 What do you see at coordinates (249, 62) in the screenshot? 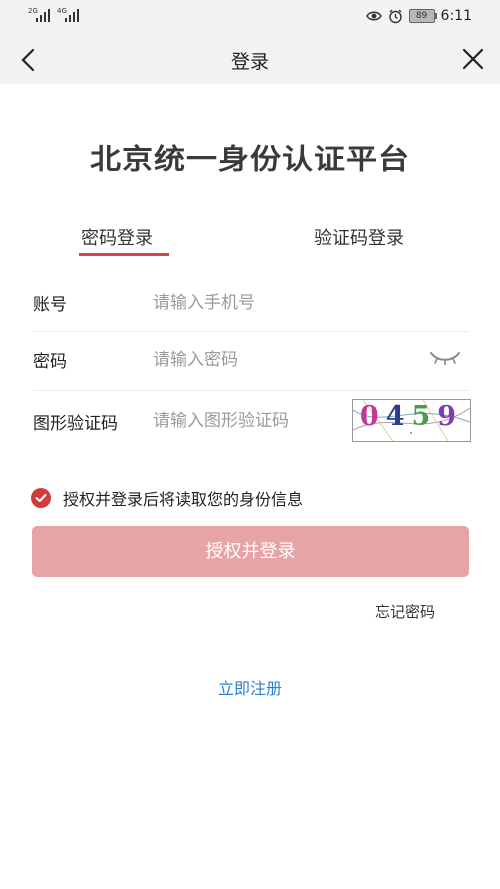
I see `page-title: 登录` at bounding box center [249, 62].